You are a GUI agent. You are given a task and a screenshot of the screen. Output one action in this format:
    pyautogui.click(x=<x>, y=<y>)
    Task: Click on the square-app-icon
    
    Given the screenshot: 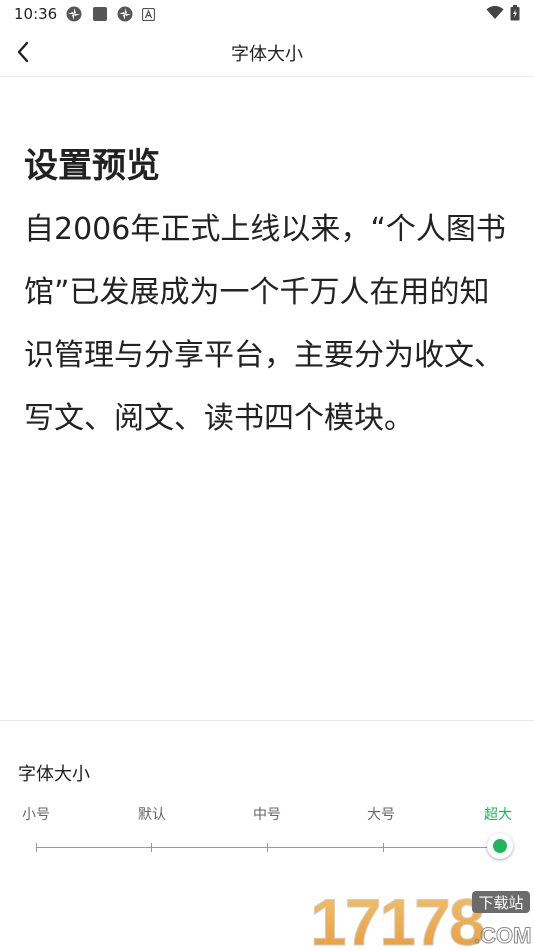 What is the action you would take?
    pyautogui.click(x=100, y=14)
    